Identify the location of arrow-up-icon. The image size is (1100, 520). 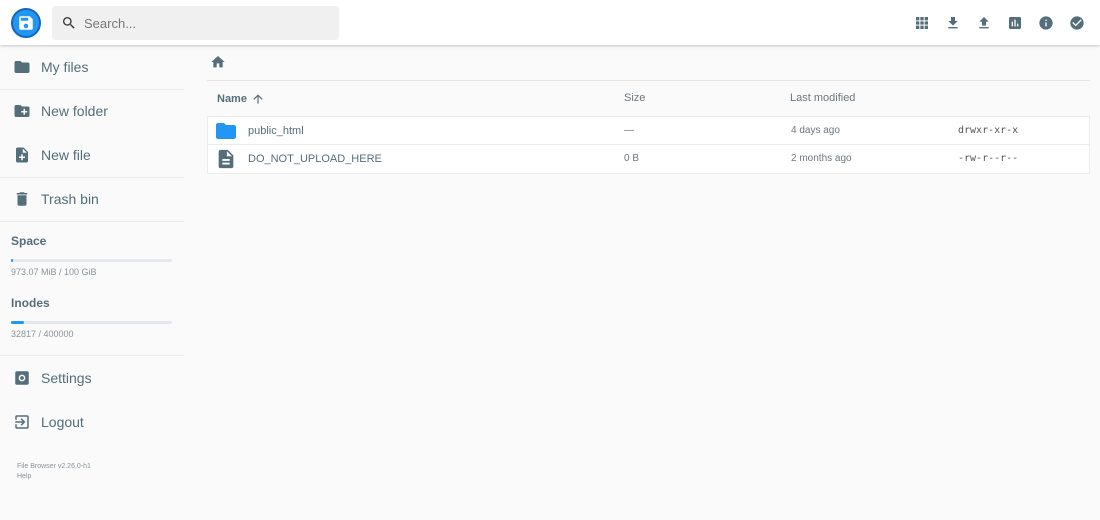
(258, 99).